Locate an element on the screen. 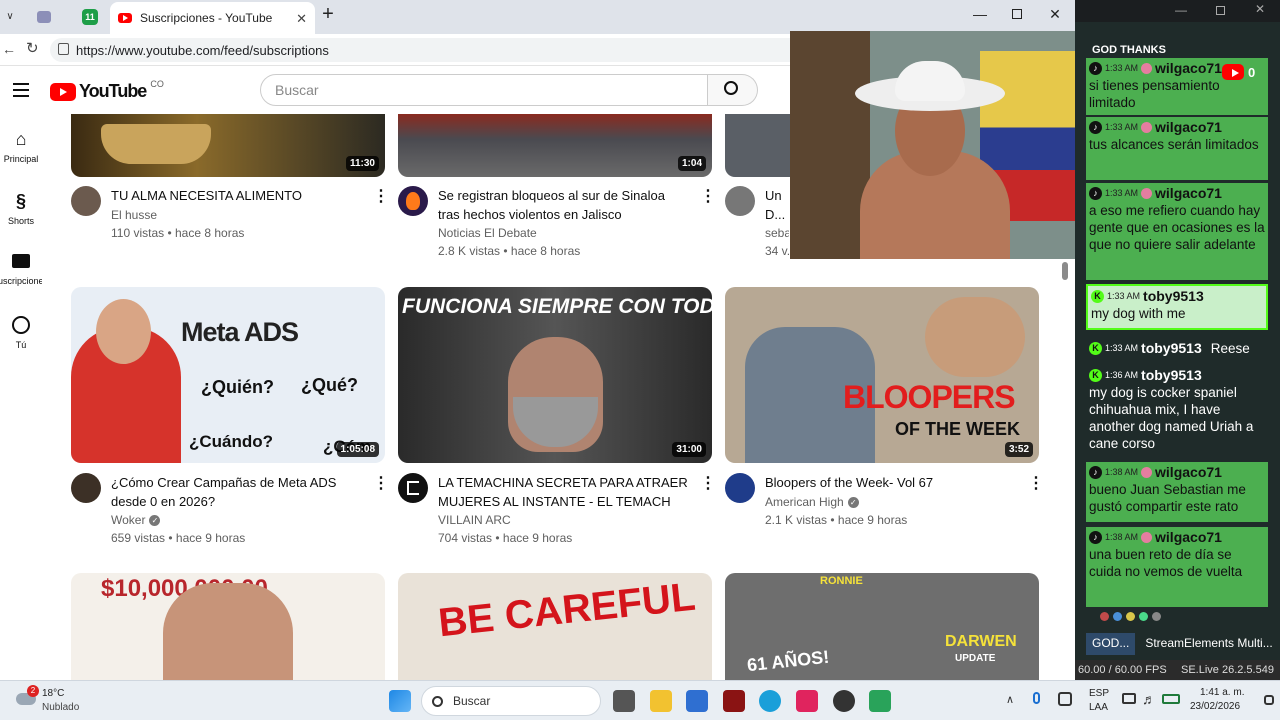  browser-tab-2: 11 is located at coordinates (90, 17).